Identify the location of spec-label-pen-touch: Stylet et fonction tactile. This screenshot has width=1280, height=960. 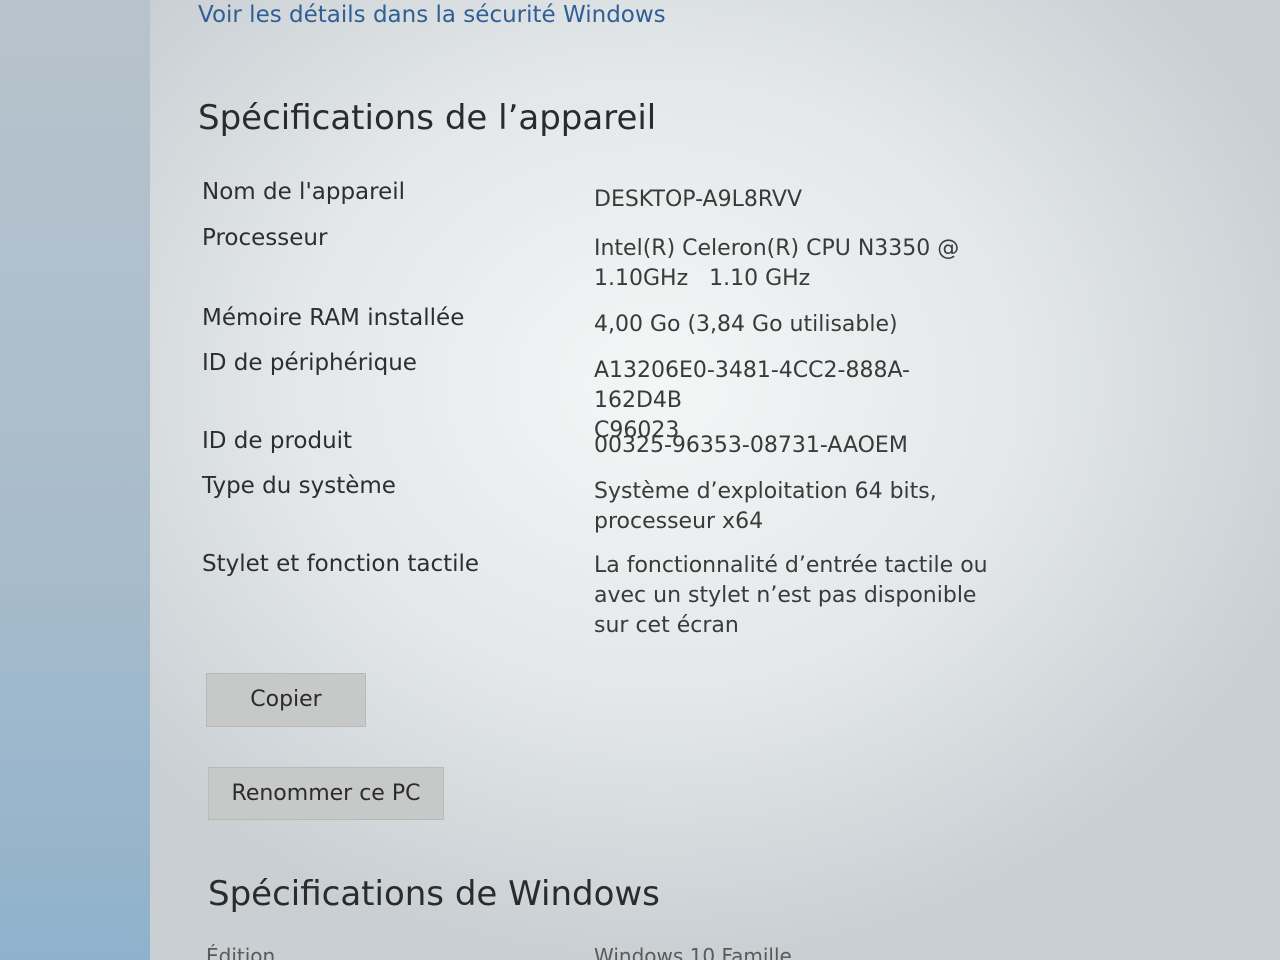
(341, 564).